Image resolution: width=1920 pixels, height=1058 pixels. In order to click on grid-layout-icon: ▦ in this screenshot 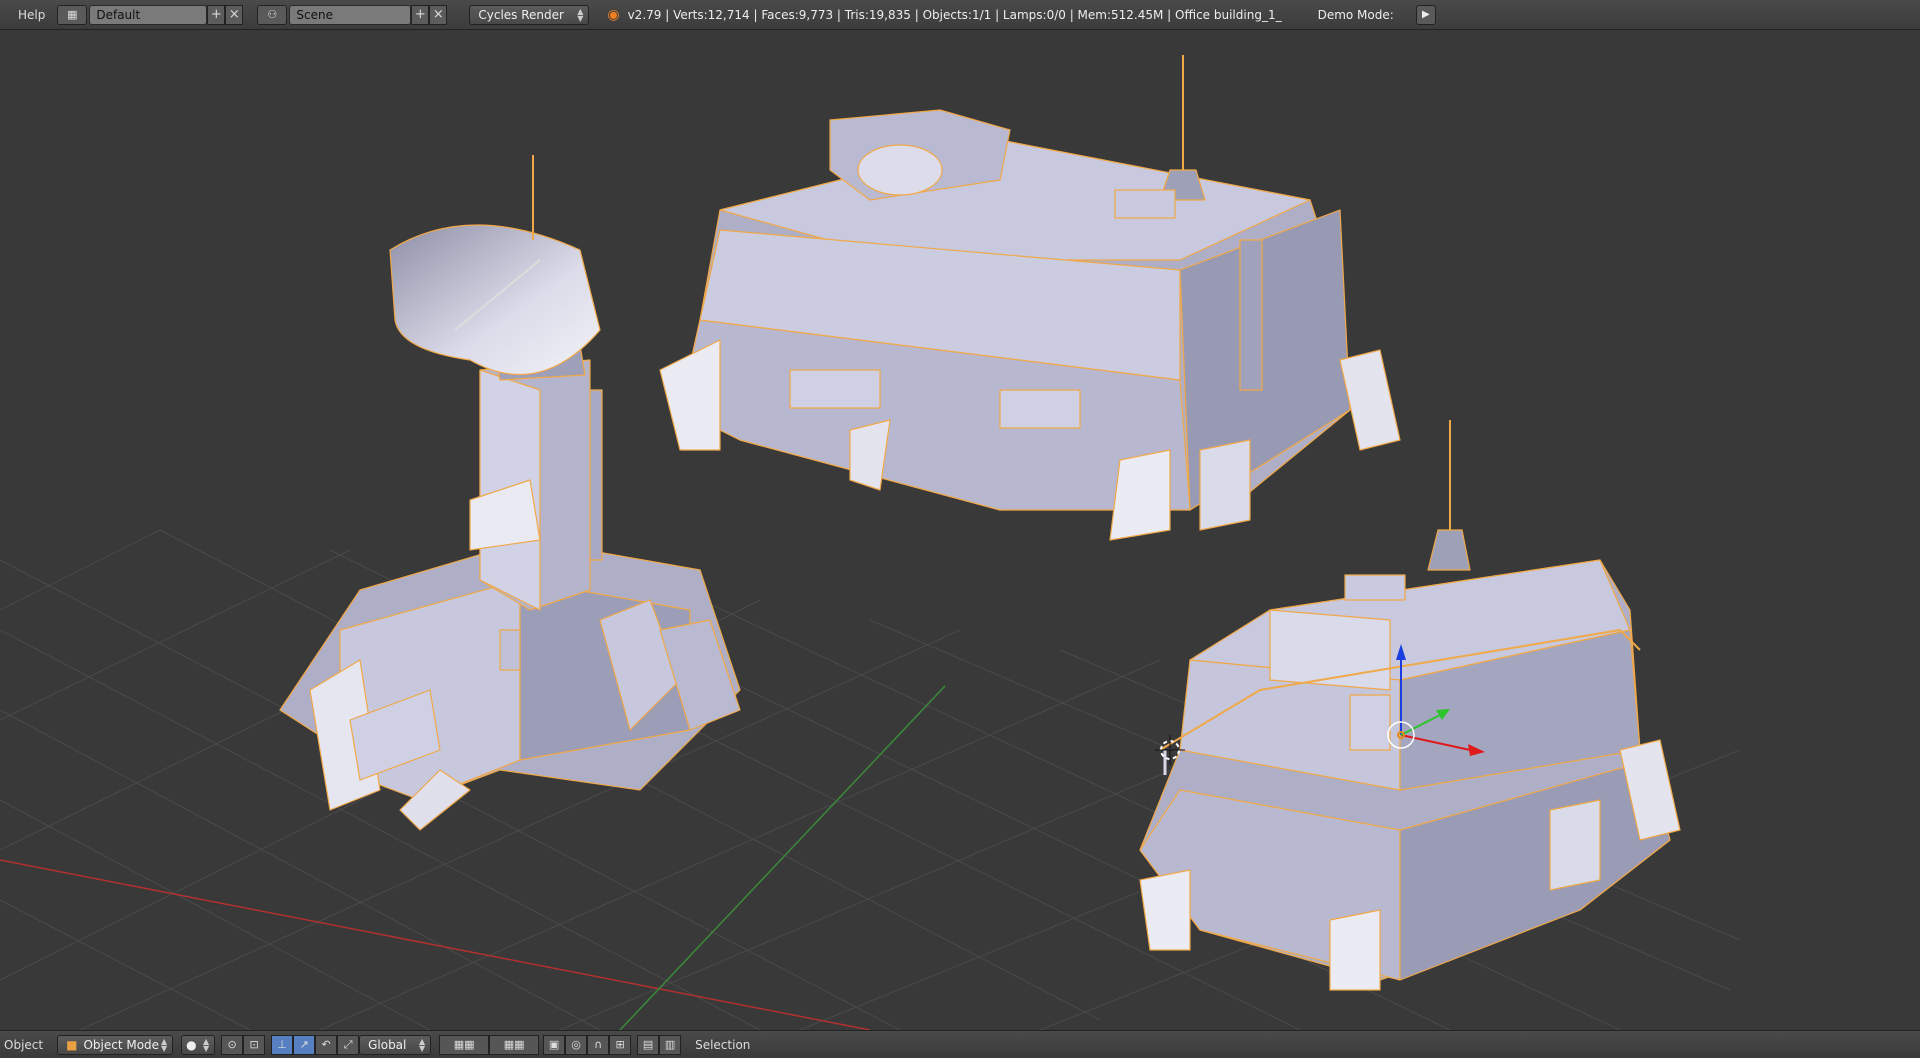, I will do `click(72, 14)`.